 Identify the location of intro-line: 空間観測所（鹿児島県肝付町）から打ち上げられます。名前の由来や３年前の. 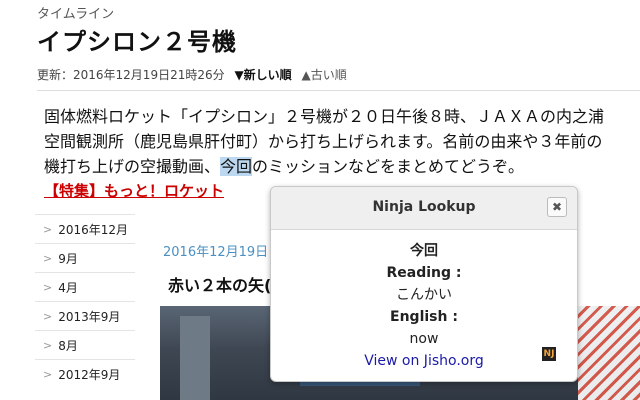
(323, 141).